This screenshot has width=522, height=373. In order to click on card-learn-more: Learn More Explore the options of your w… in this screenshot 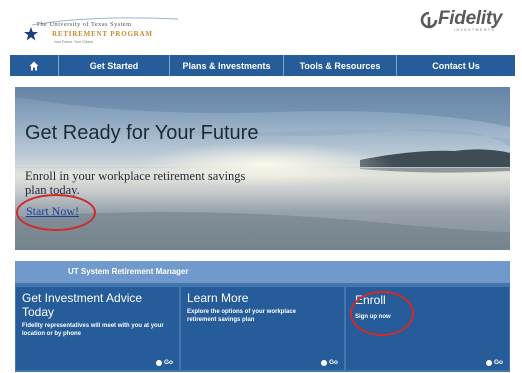, I will do `click(262, 328)`.